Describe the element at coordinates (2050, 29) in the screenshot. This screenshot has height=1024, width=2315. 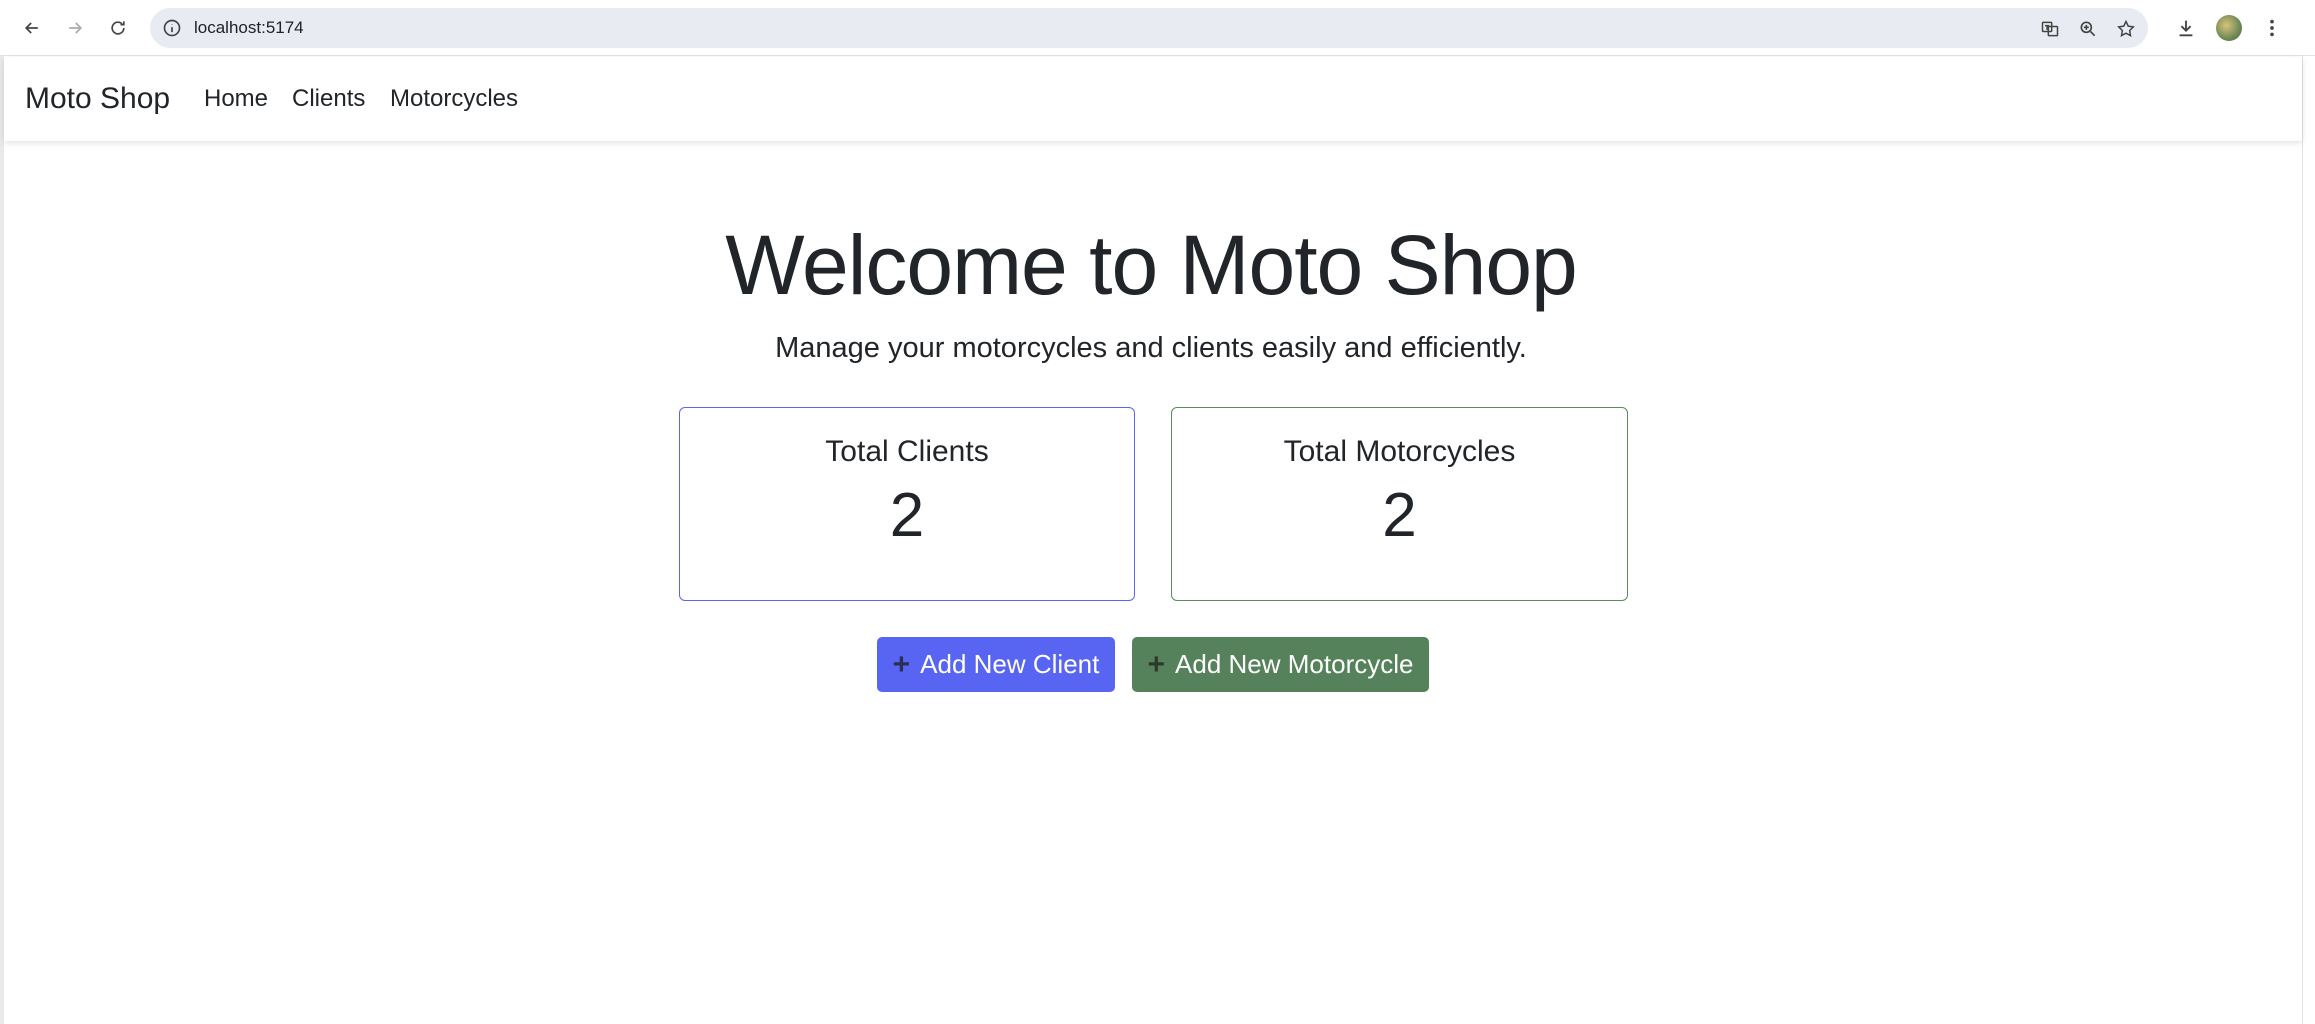
I see `translate-icon` at that location.